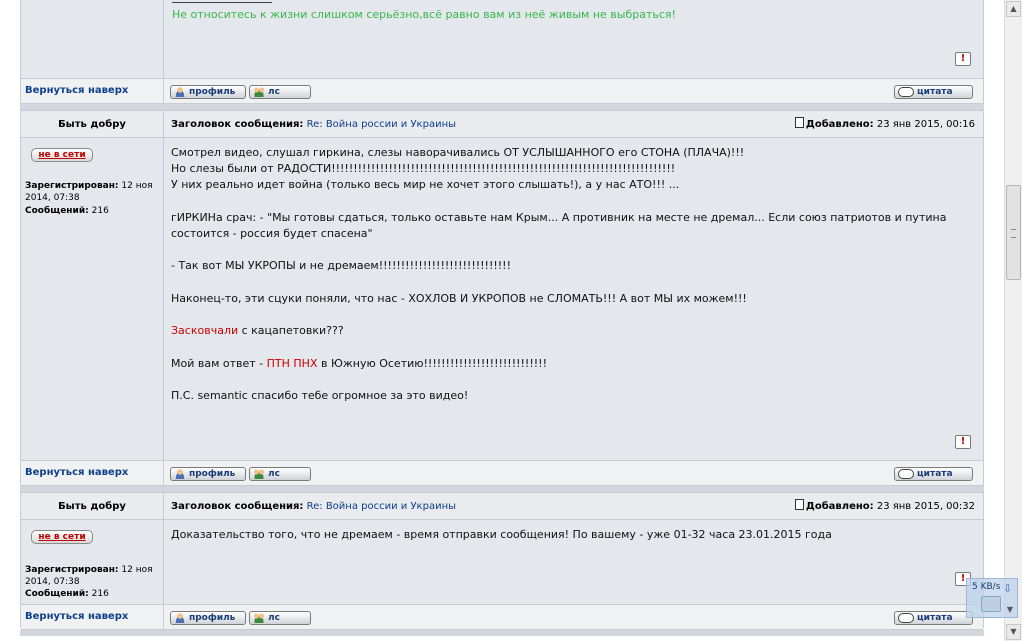 Image resolution: width=1022 pixels, height=641 pixels. Describe the element at coordinates (502, 633) in the screenshot. I see `post-separator` at that location.